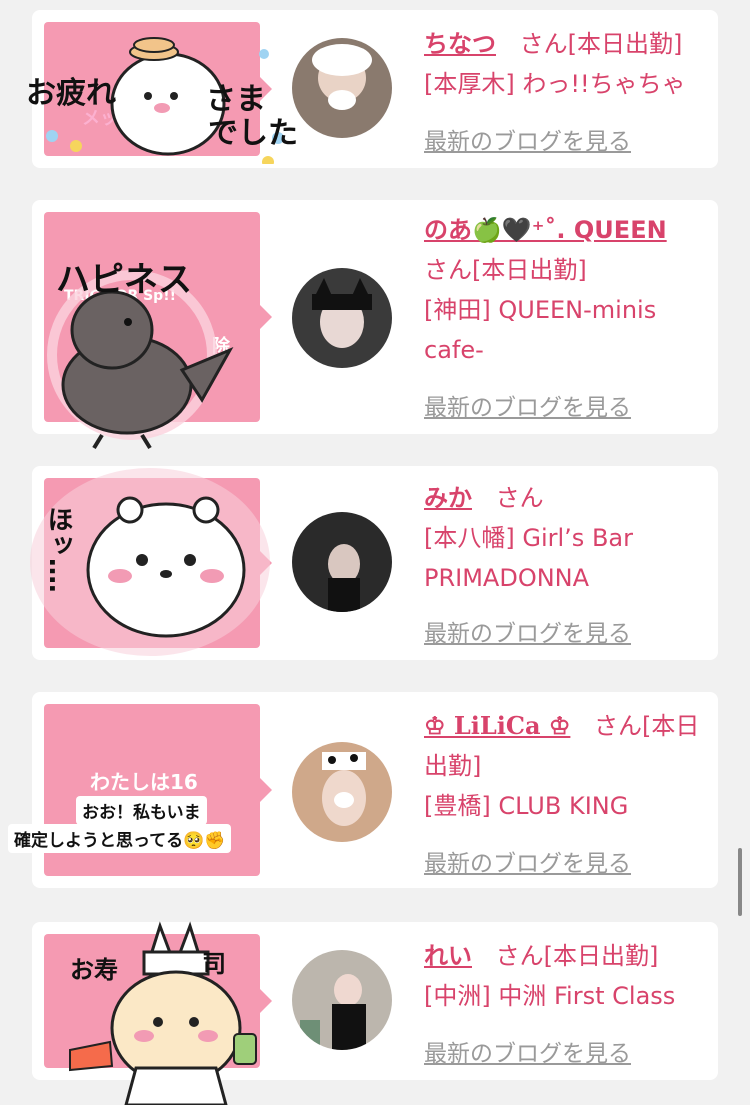 The width and height of the screenshot is (750, 1105). Describe the element at coordinates (587, 996) in the screenshot. I see `shop-name: 中洲 First Class` at that location.